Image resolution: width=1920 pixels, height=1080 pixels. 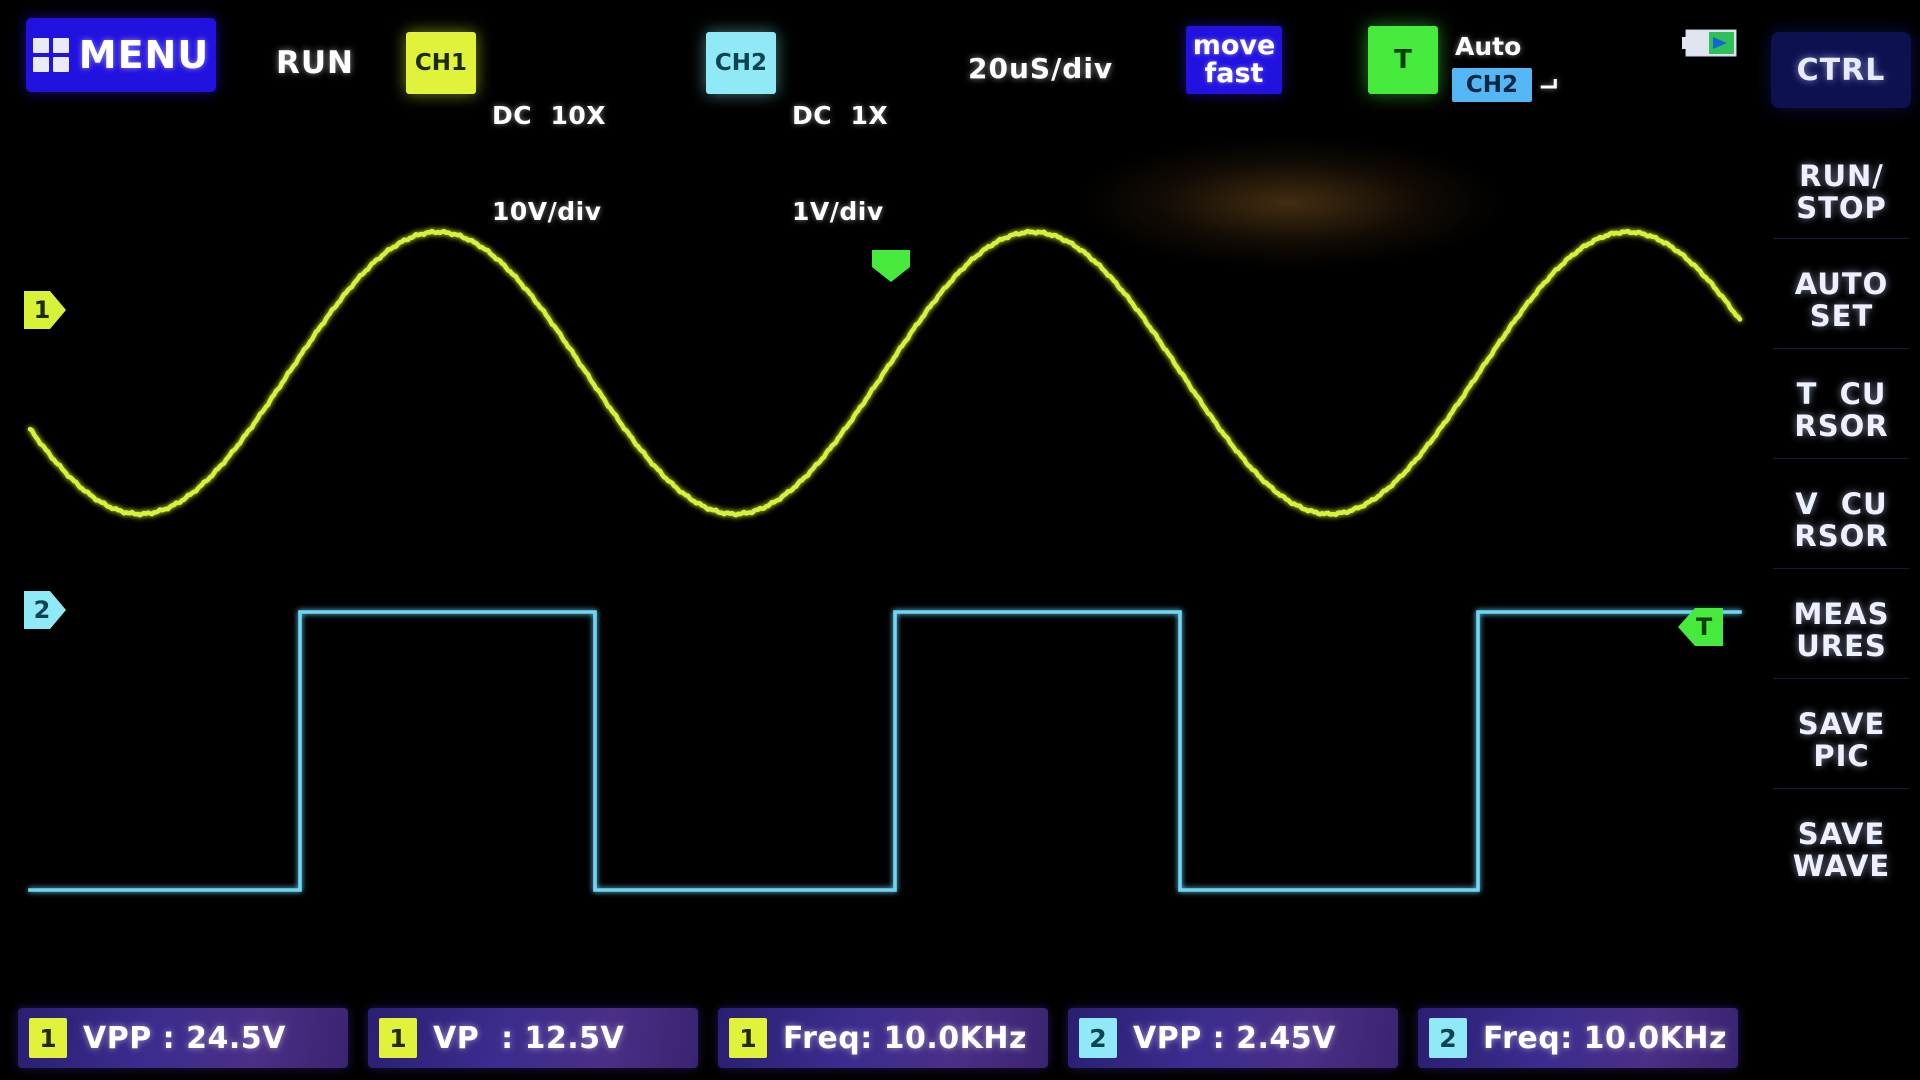 What do you see at coordinates (1841, 756) in the screenshot?
I see `sidebar-item-label-line2: PIC` at bounding box center [1841, 756].